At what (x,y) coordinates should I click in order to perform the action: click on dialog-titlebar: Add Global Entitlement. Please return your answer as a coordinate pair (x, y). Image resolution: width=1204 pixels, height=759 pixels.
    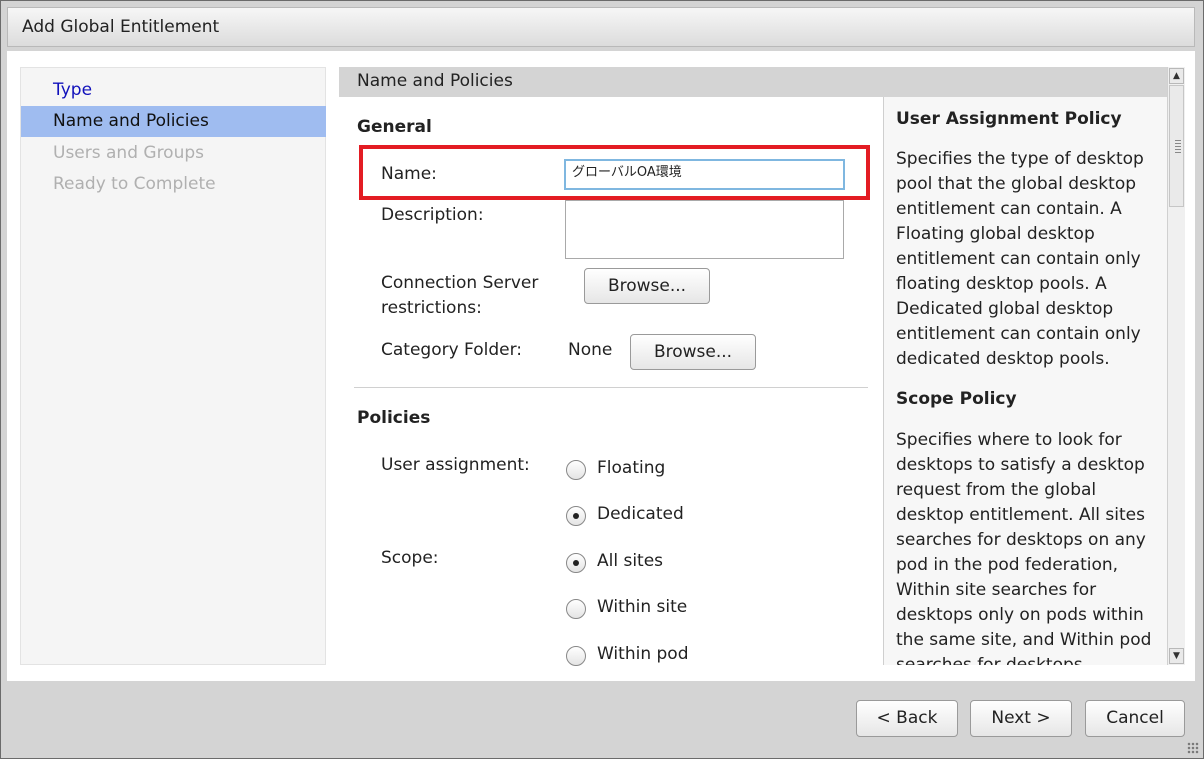
    Looking at the image, I should click on (601, 27).